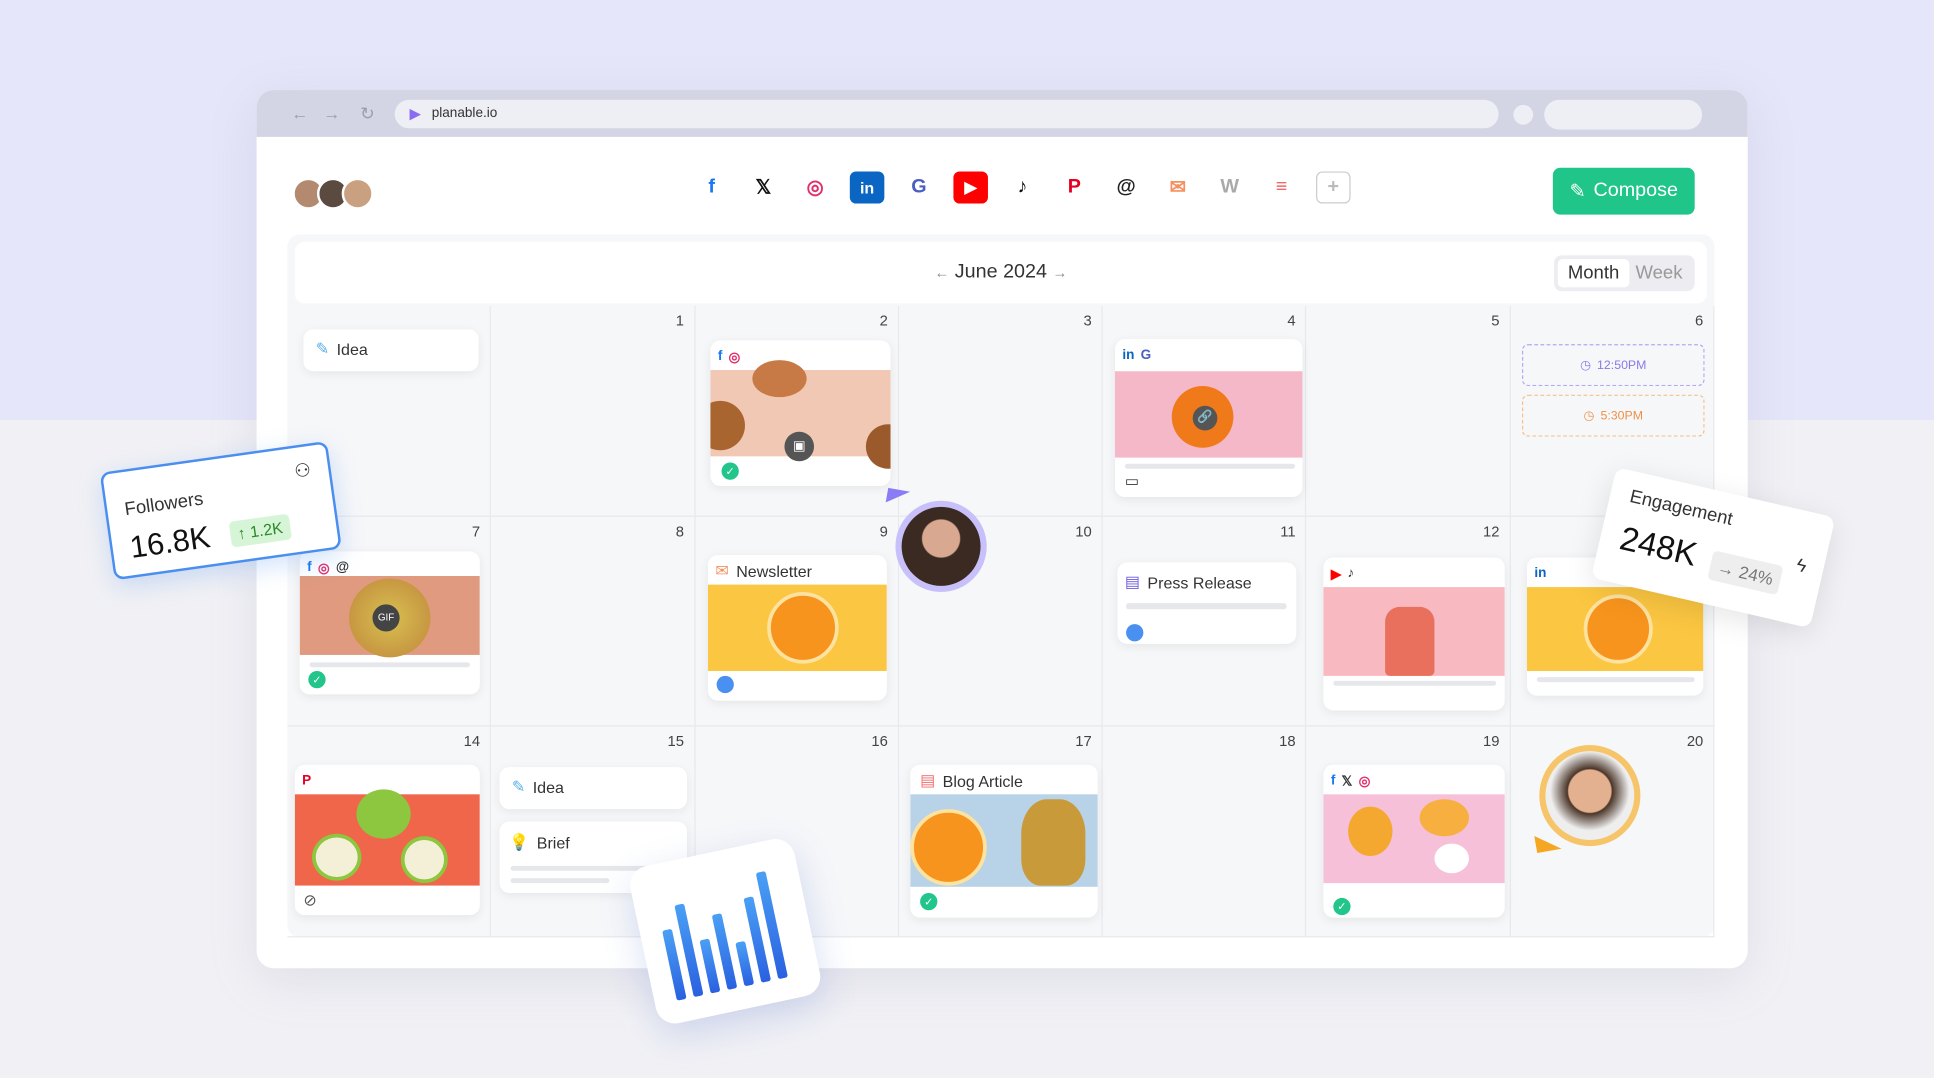 The width and height of the screenshot is (1934, 1078). What do you see at coordinates (331, 114) in the screenshot?
I see `forward-icon: →` at bounding box center [331, 114].